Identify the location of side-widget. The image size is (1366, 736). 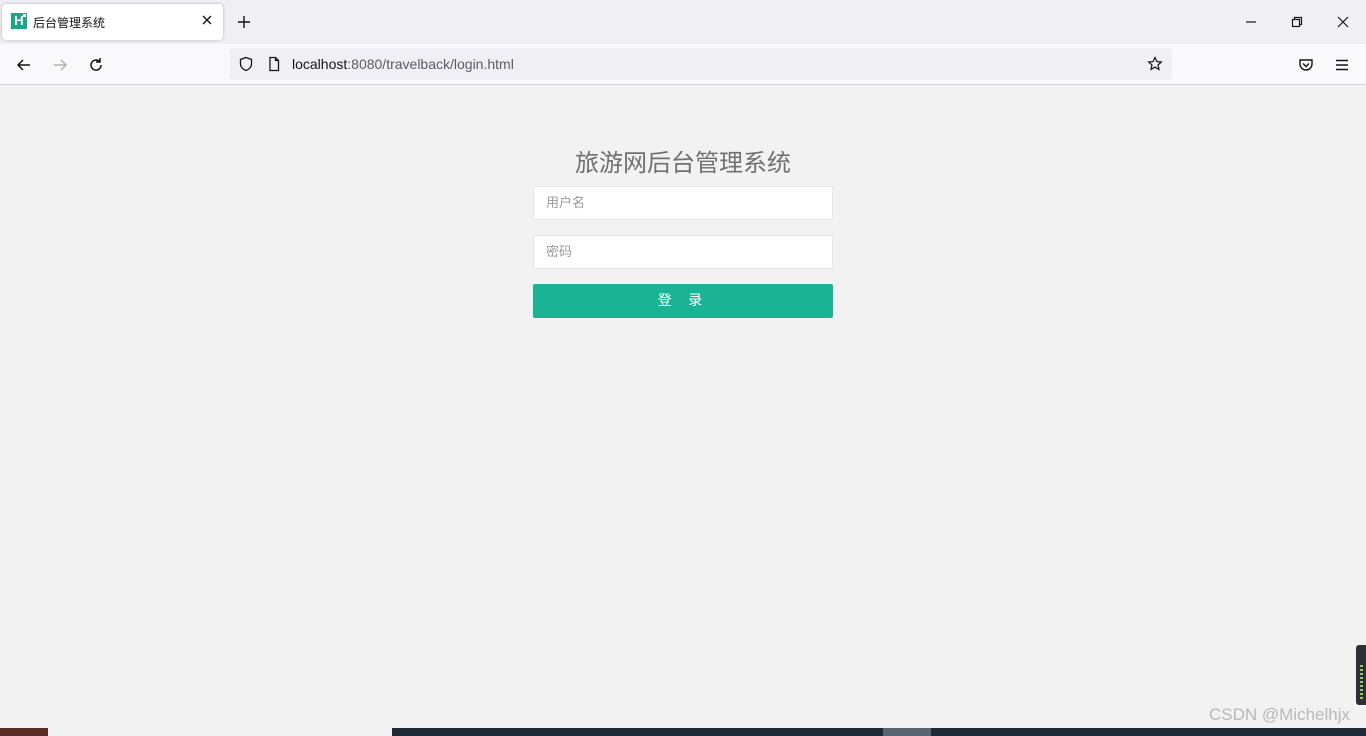
(1361, 675).